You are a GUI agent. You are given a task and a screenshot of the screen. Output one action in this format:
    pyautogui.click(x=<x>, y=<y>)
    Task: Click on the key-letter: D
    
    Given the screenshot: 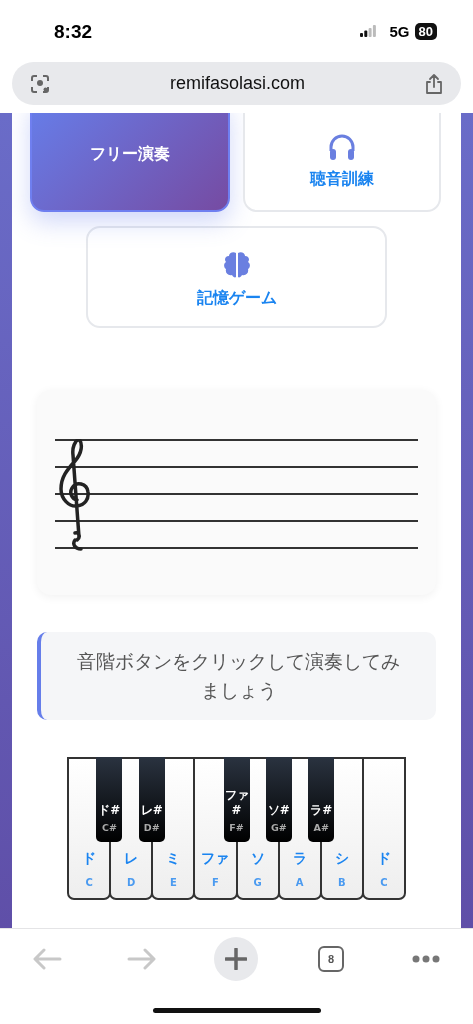 What is the action you would take?
    pyautogui.click(x=131, y=882)
    